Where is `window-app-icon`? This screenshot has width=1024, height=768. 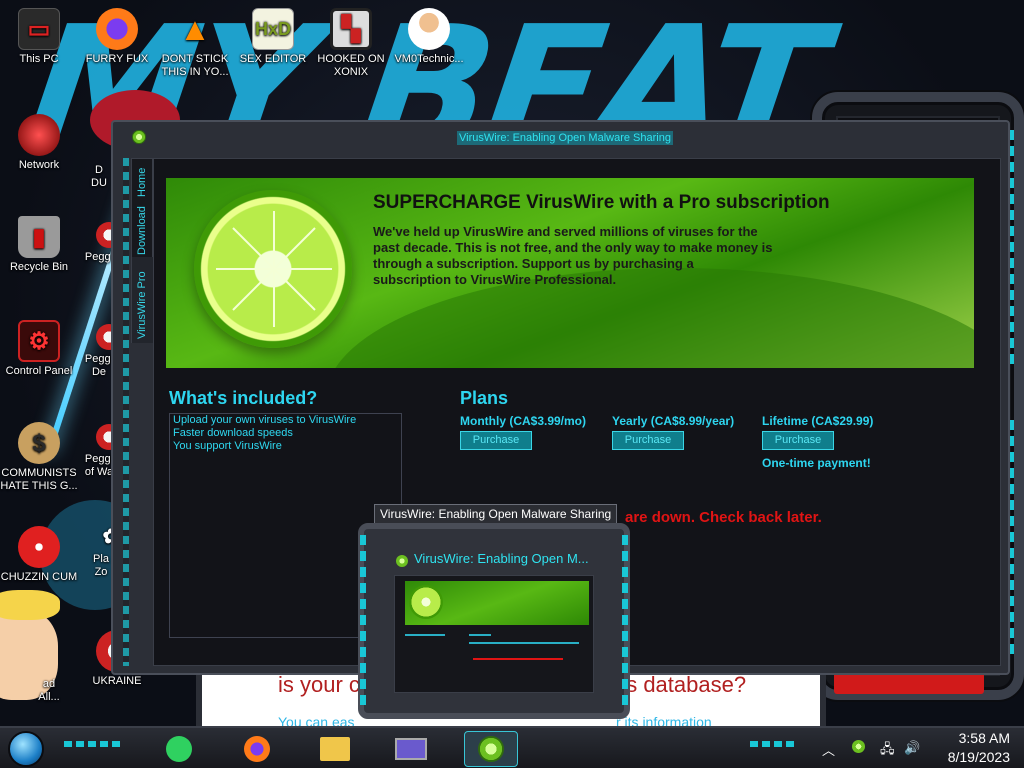 window-app-icon is located at coordinates (411, 749).